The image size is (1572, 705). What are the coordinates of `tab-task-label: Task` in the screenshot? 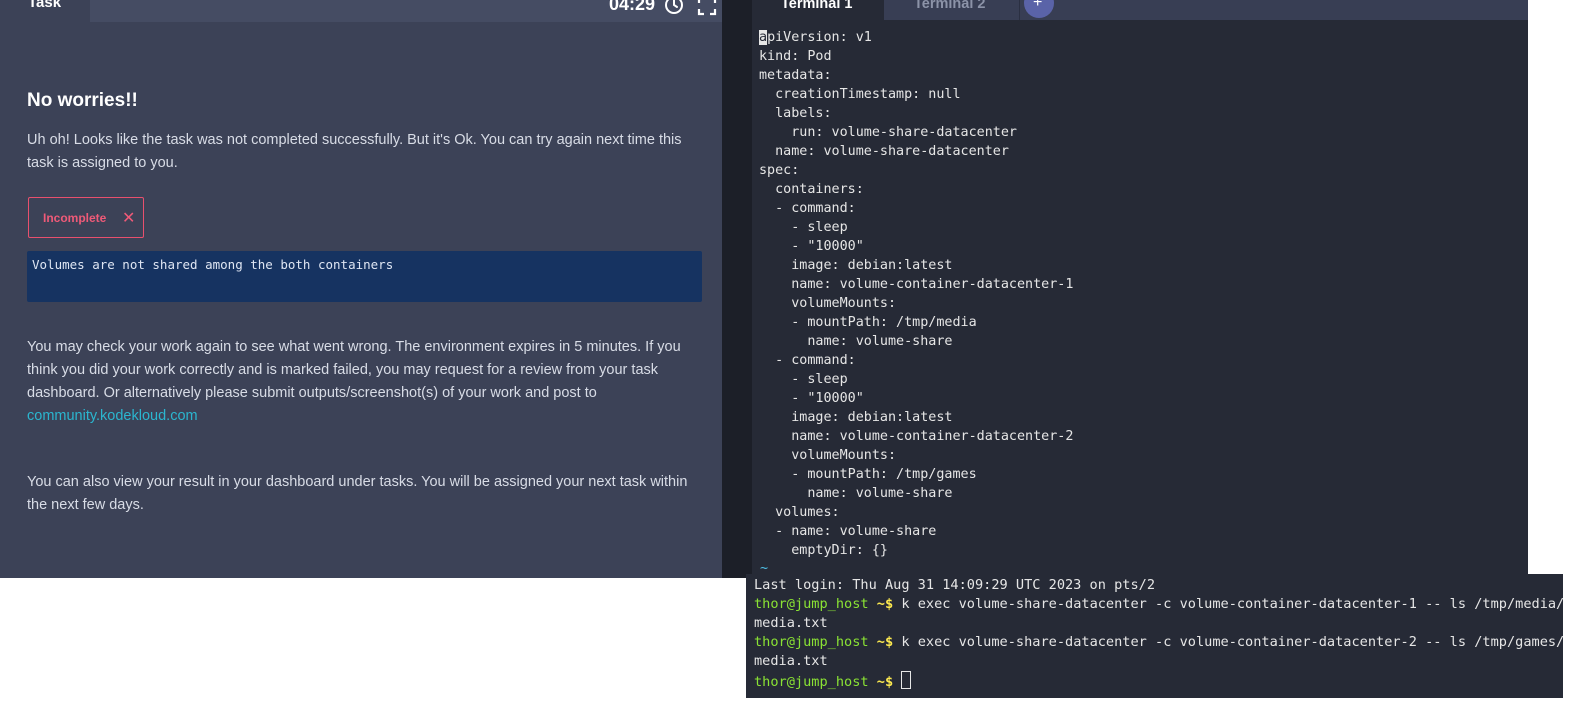 It's located at (45, 5).